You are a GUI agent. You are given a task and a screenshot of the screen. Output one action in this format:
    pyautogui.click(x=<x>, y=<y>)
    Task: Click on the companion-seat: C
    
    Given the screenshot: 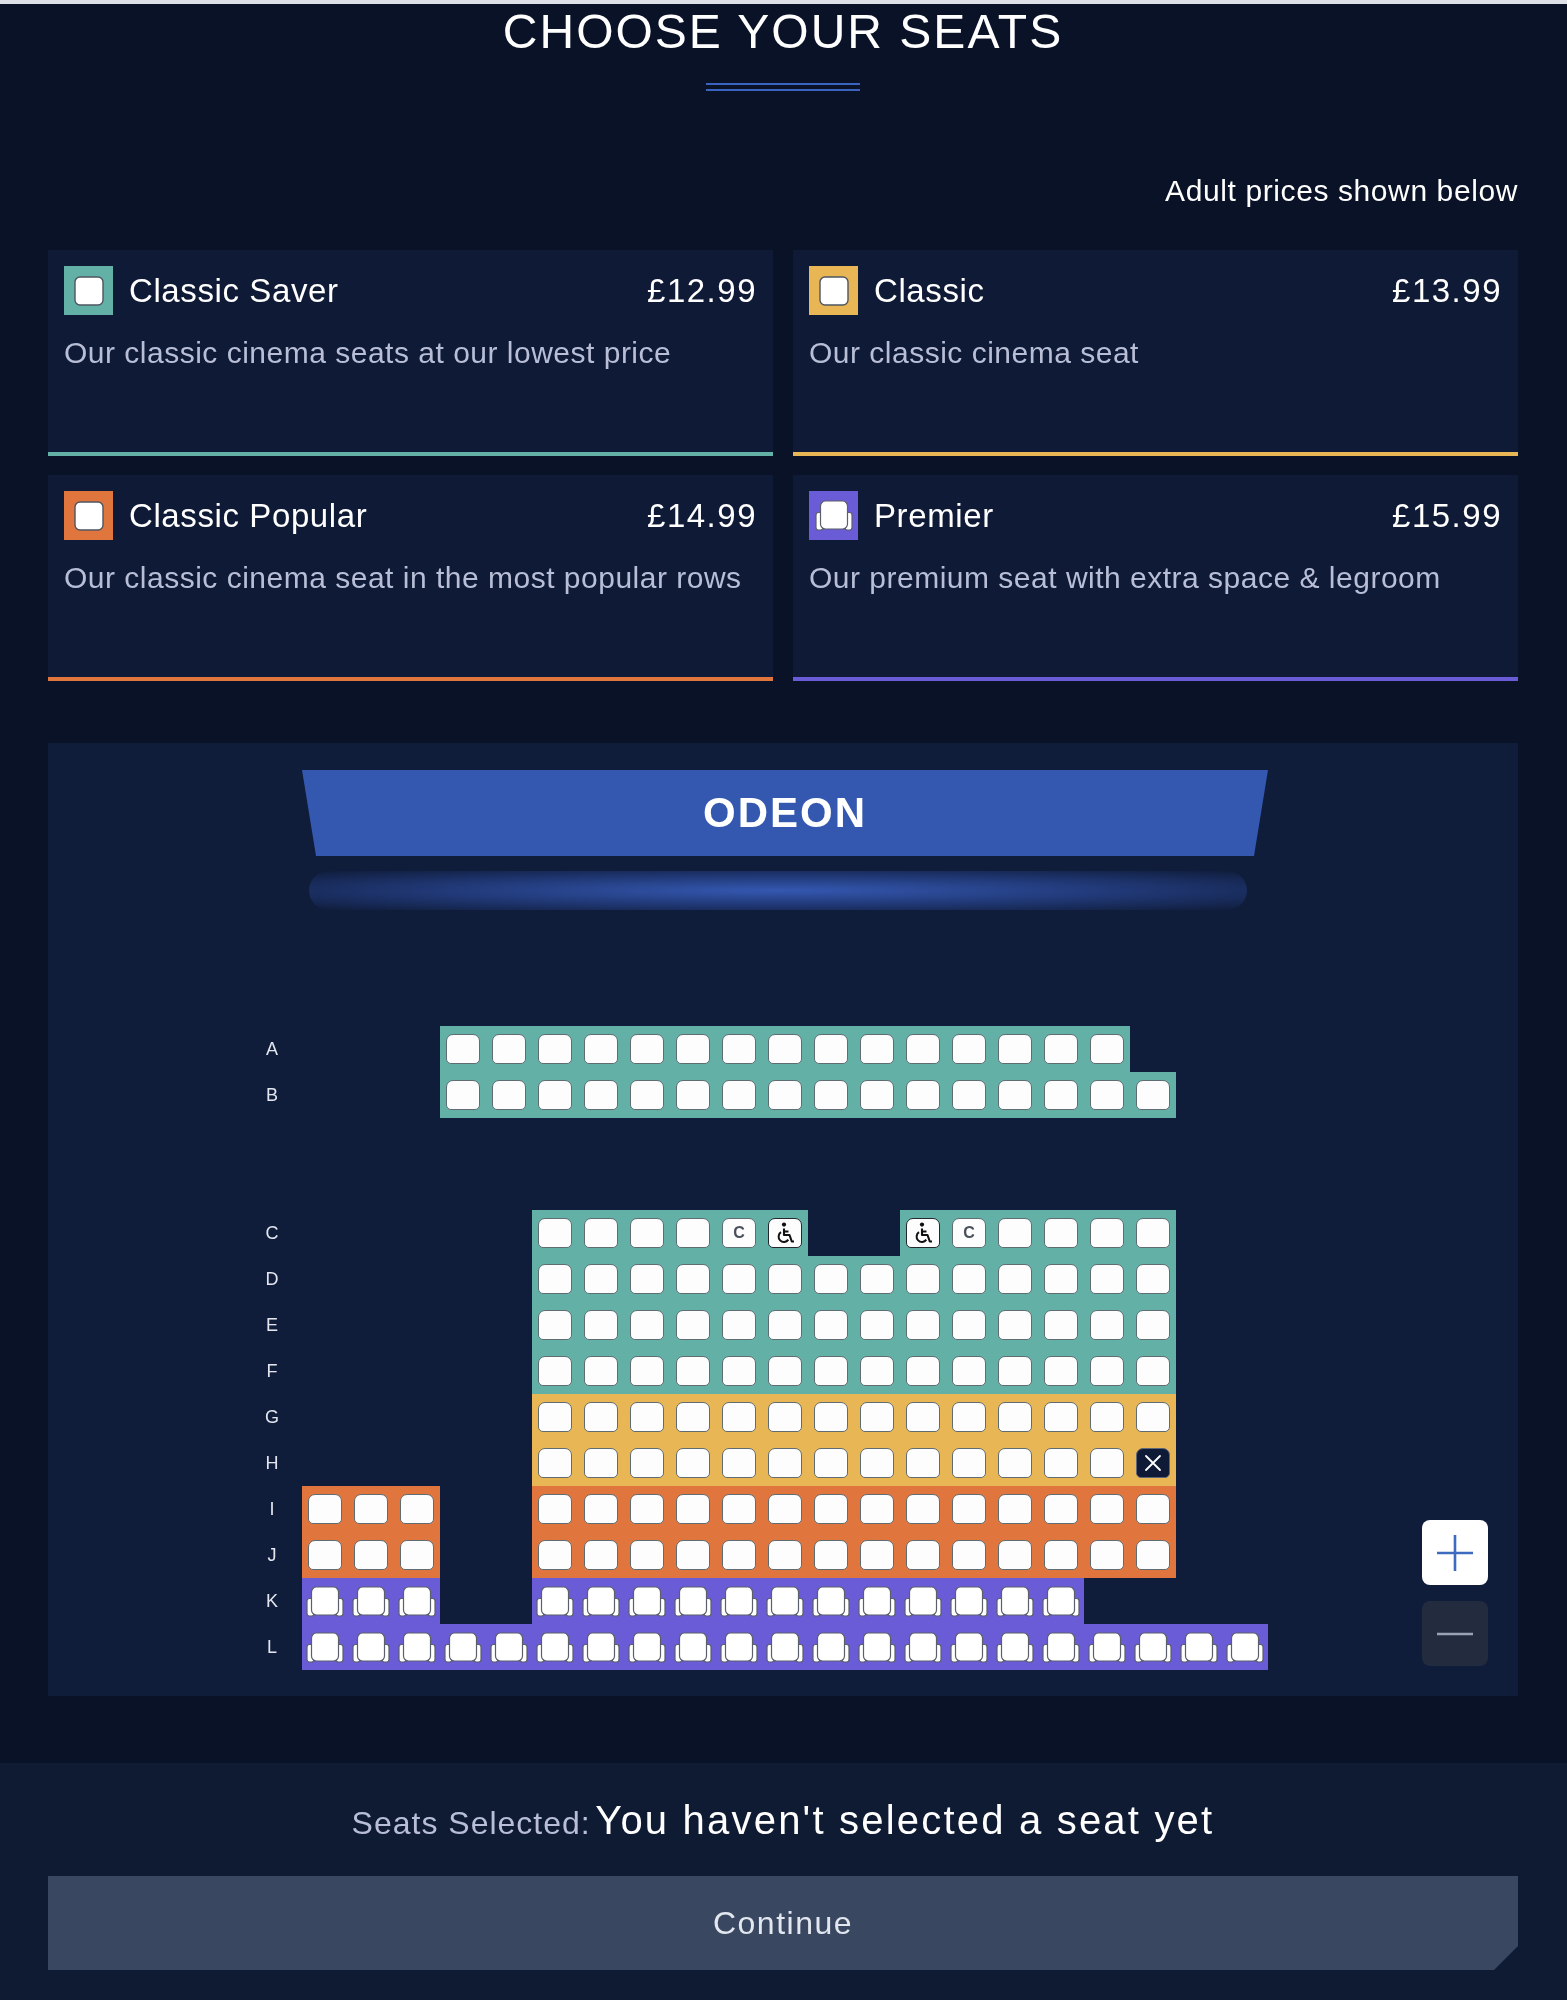 What is the action you would take?
    pyautogui.click(x=739, y=1233)
    